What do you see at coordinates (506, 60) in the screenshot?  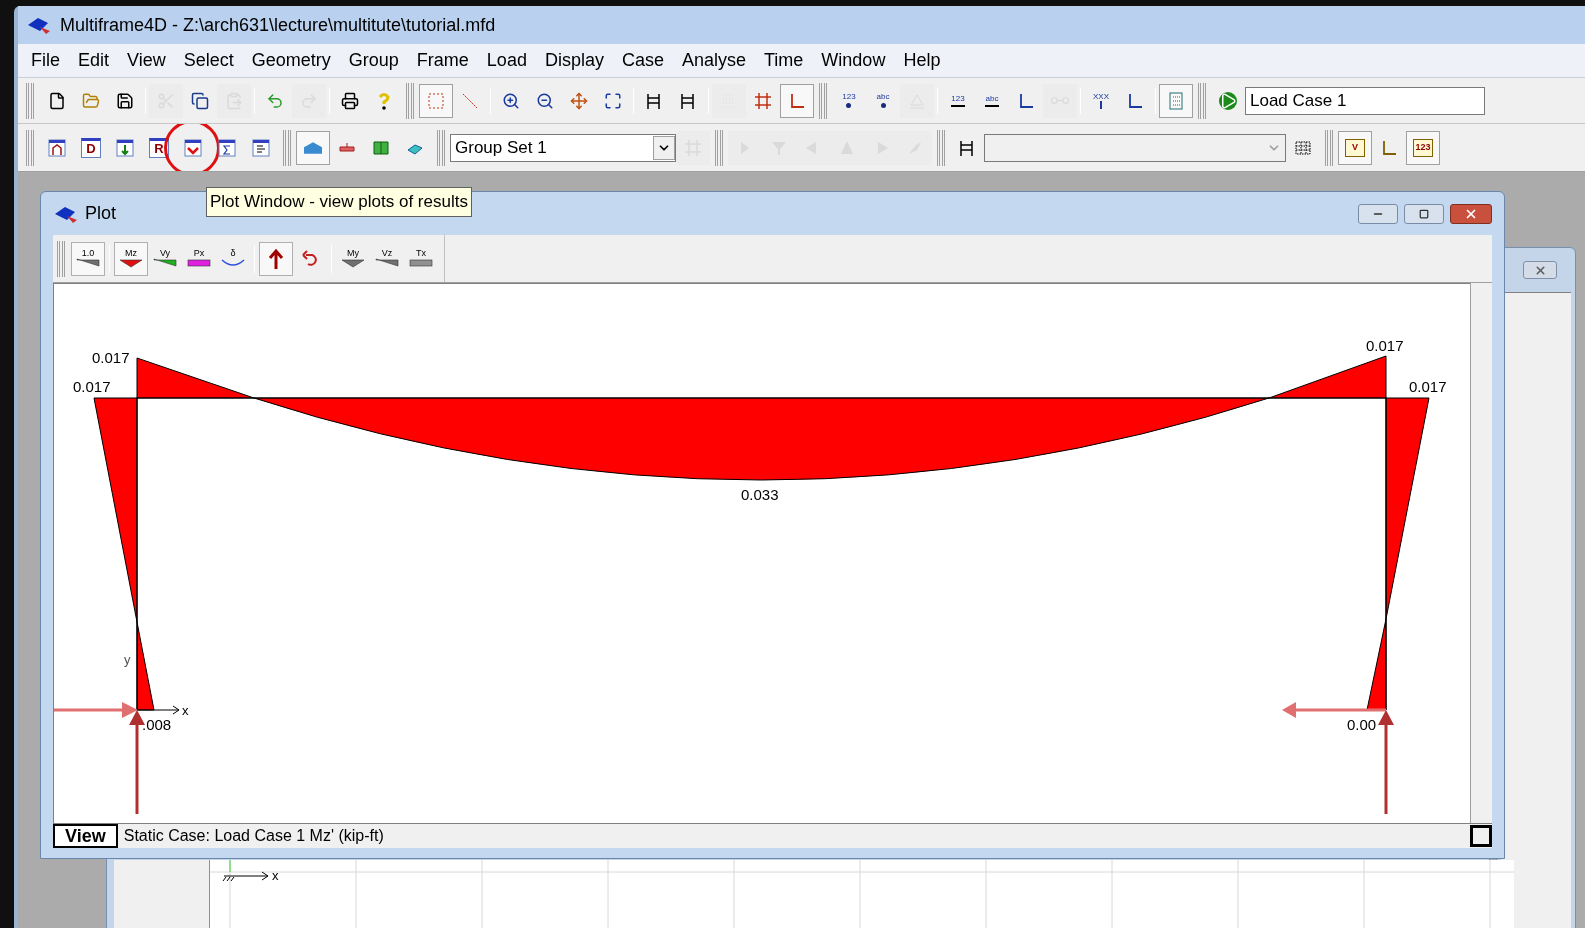 I see `menu-item: Load` at bounding box center [506, 60].